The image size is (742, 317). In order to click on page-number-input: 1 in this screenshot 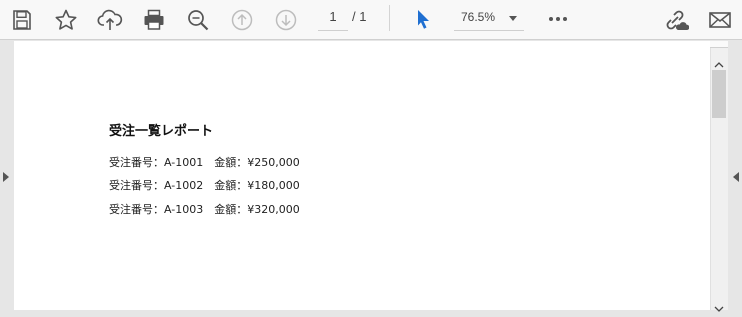, I will do `click(333, 18)`.